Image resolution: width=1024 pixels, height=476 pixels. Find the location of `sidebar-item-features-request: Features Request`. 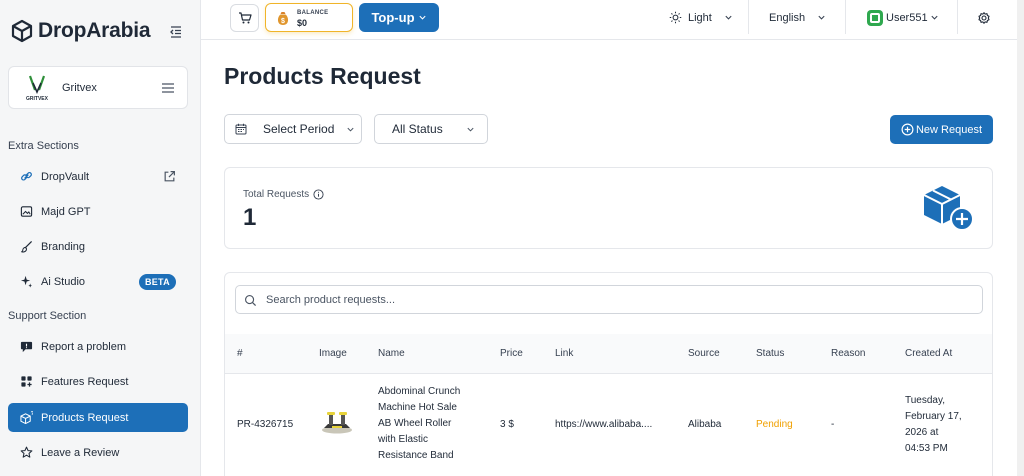

sidebar-item-features-request: Features Request is located at coordinates (98, 381).